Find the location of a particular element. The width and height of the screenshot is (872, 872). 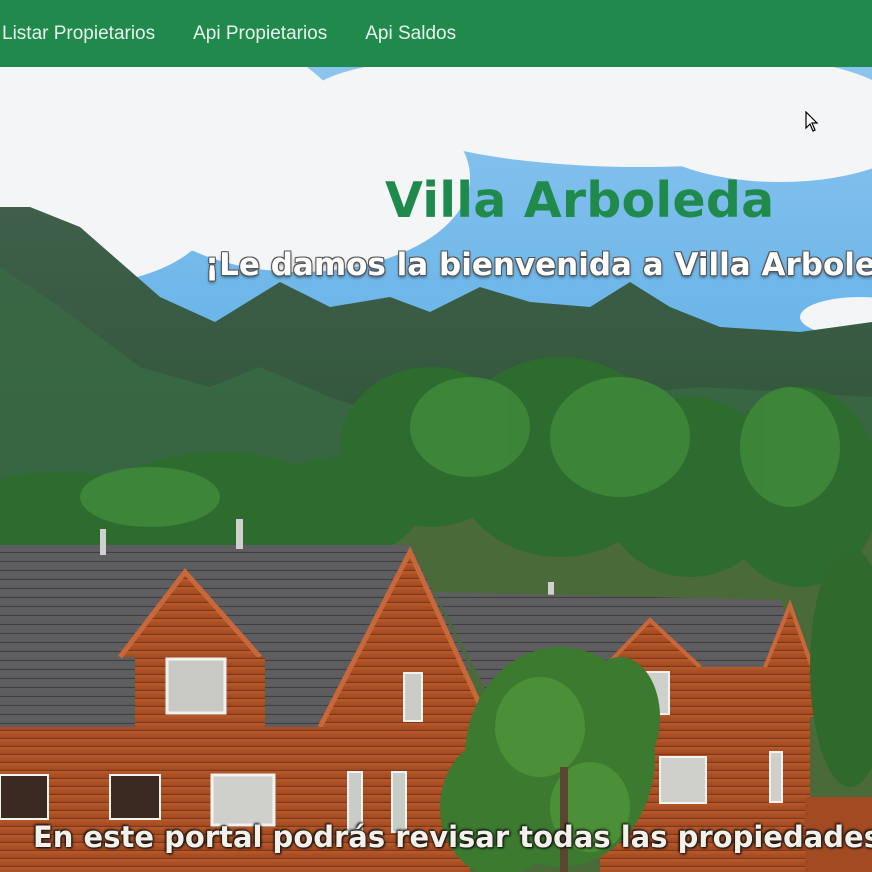

nav-api-propietarios: Api Propietarios is located at coordinates (260, 34).